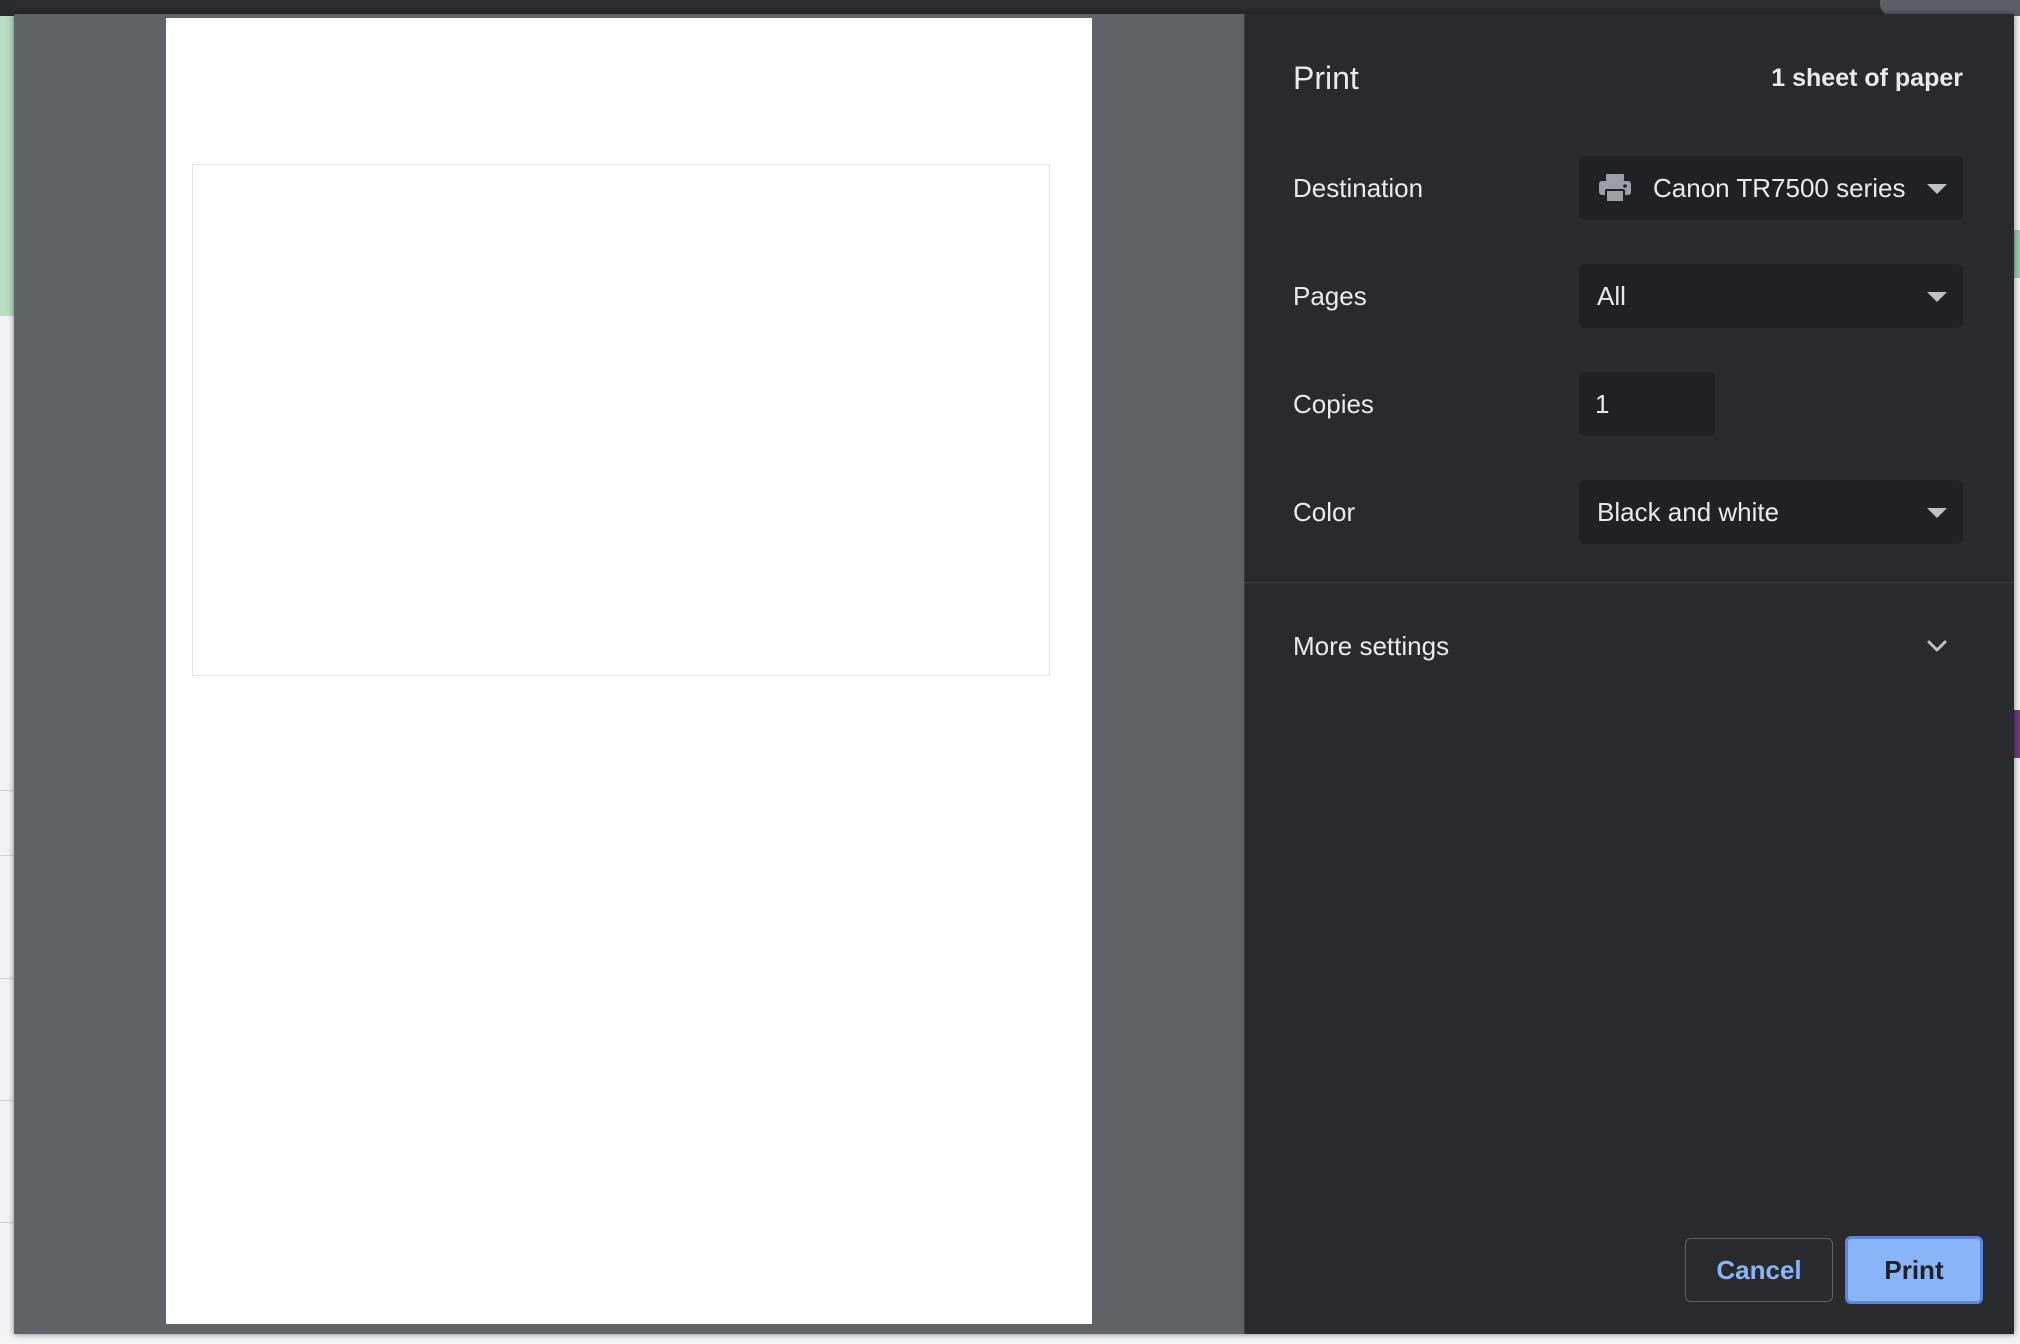  What do you see at coordinates (1330, 295) in the screenshot?
I see `pages-label: Pages` at bounding box center [1330, 295].